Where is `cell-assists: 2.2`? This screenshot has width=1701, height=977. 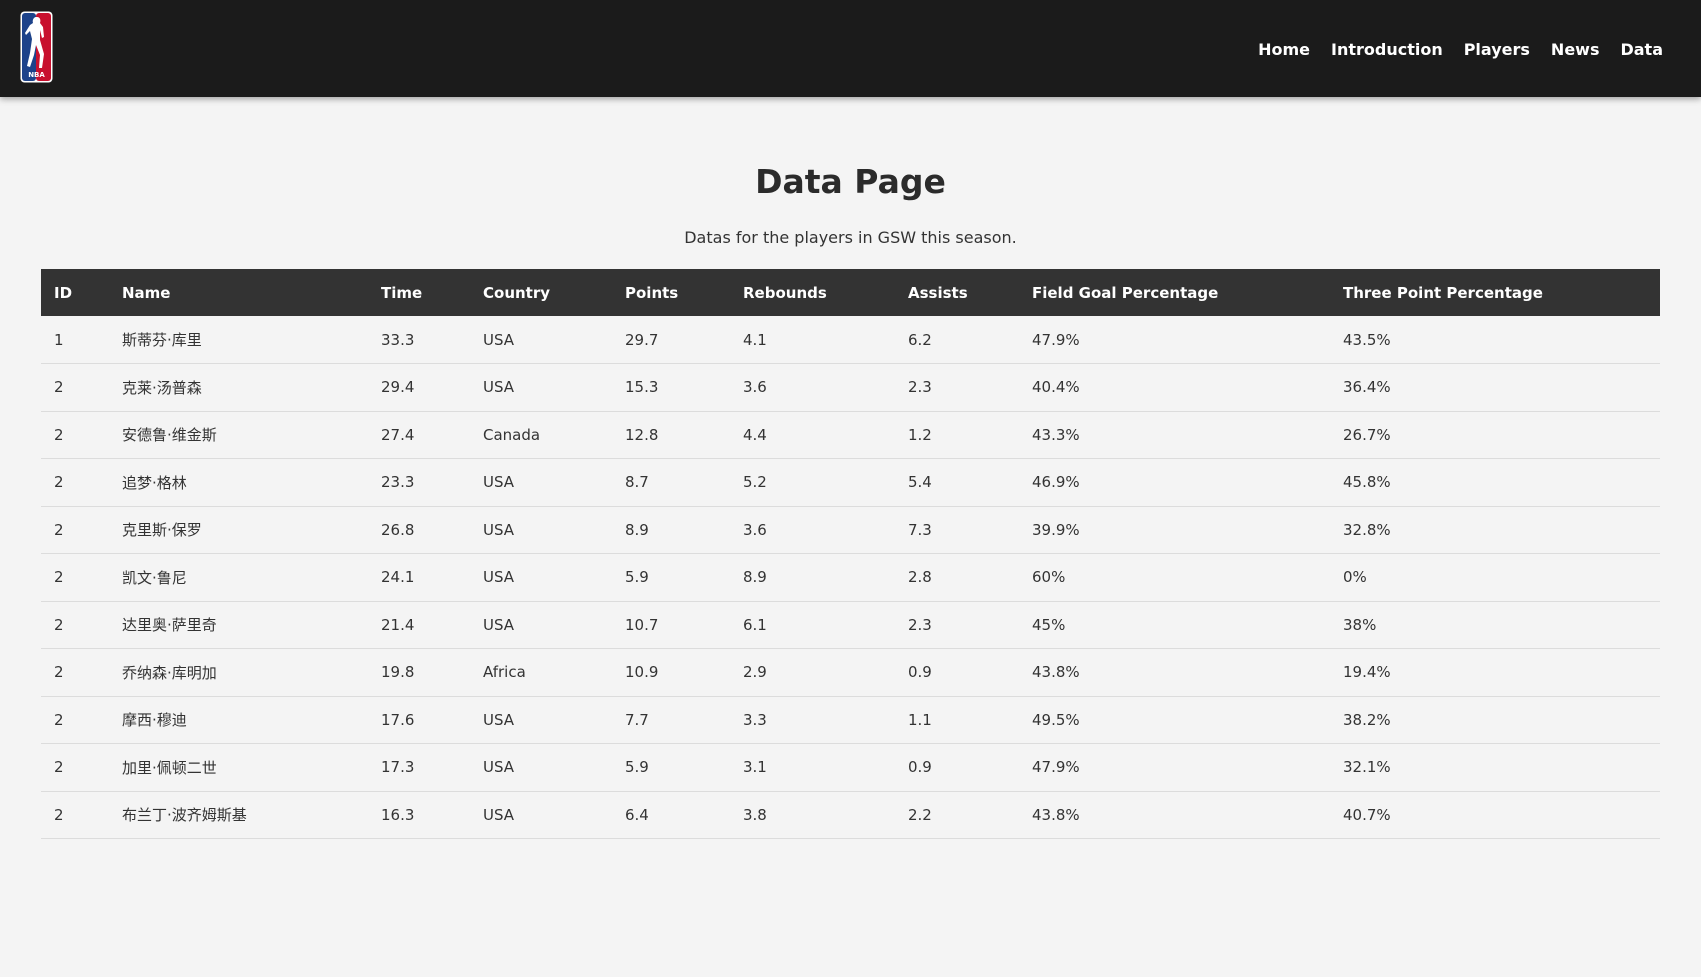
cell-assists: 2.2 is located at coordinates (957, 815).